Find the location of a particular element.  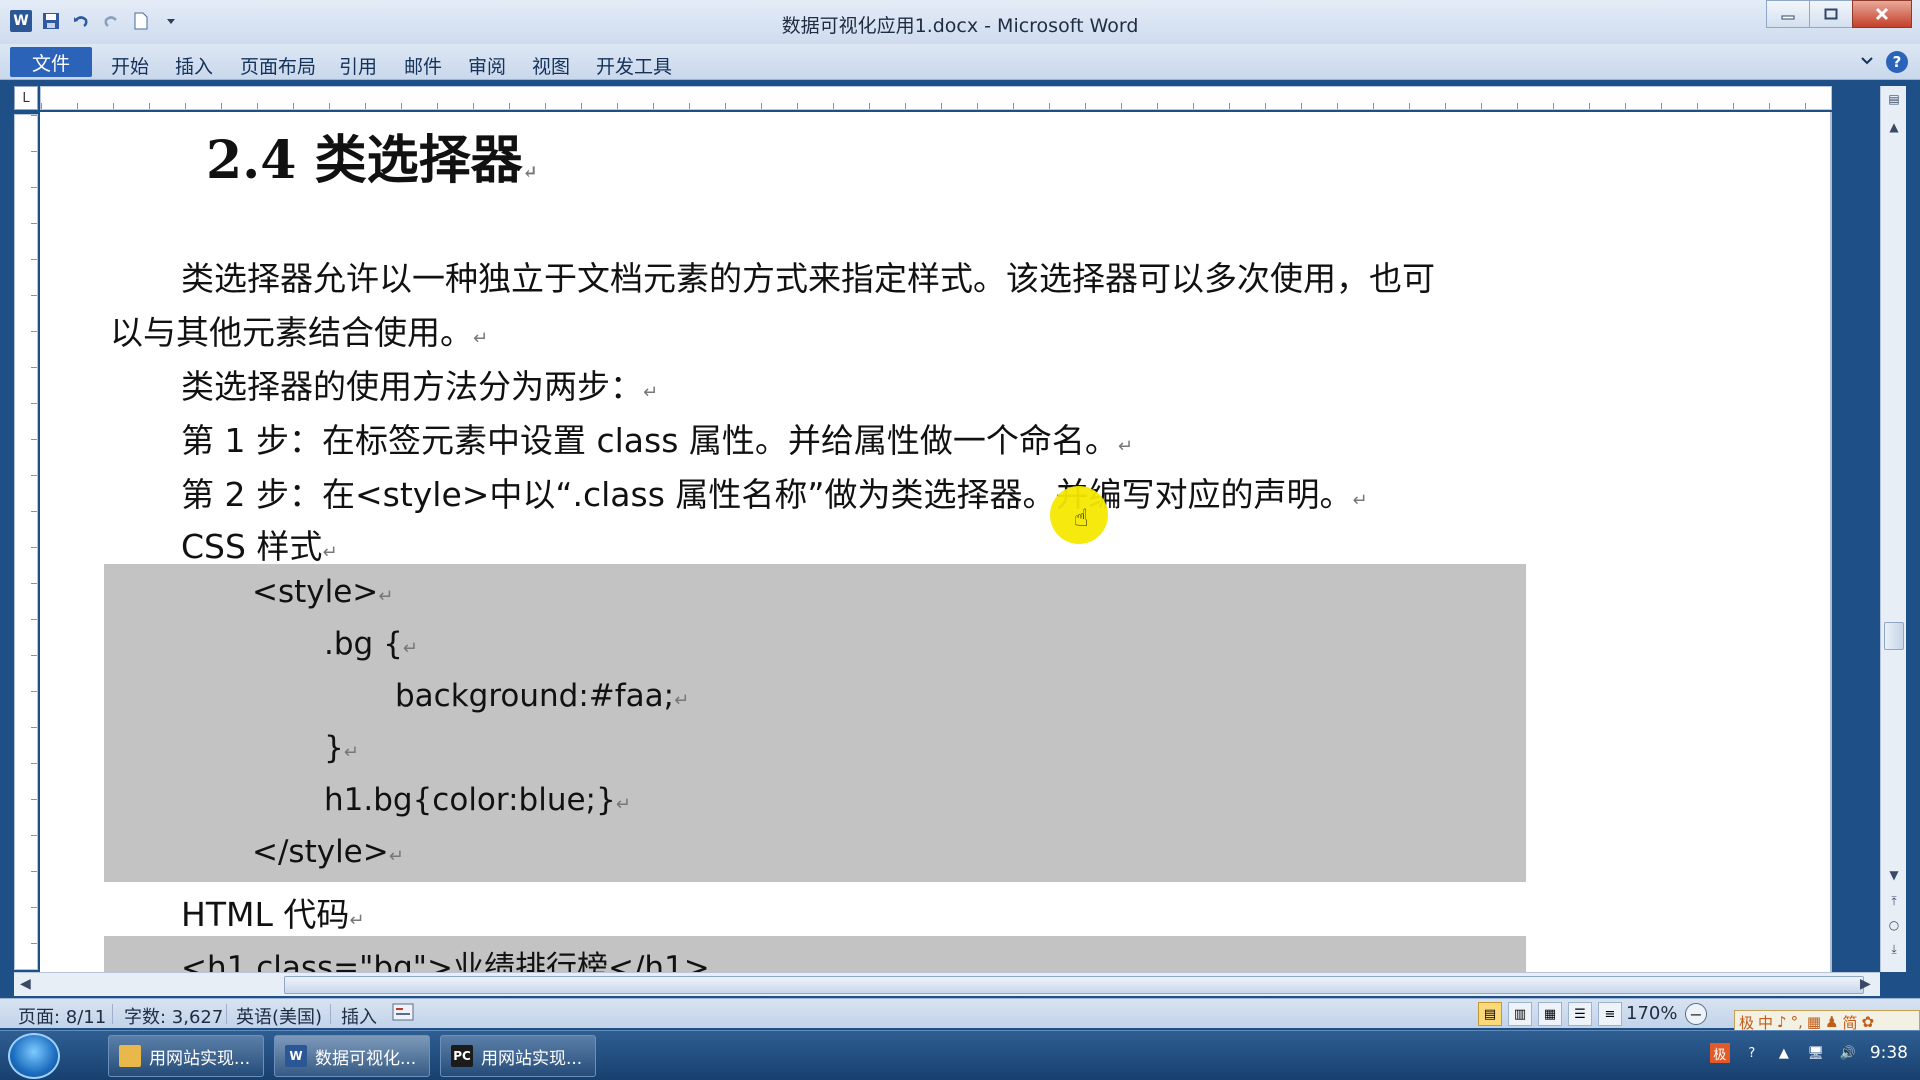

window-controls is located at coordinates (1839, 14).